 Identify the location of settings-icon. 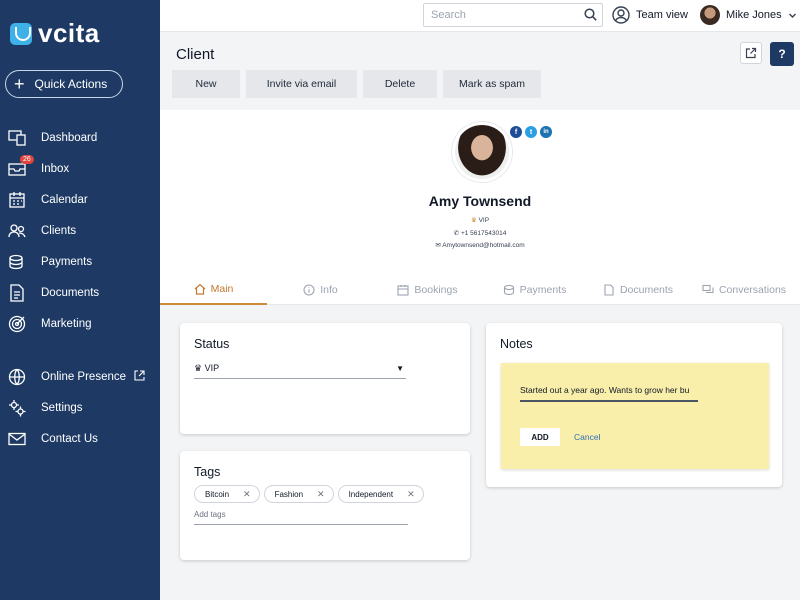
(17, 408).